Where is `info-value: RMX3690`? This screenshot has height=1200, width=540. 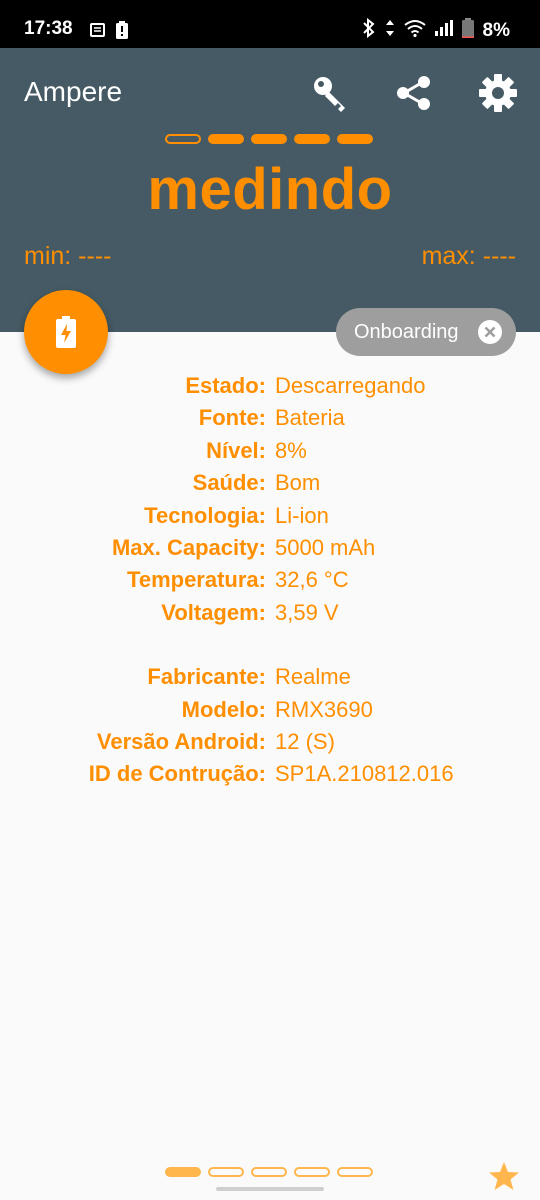
info-value: RMX3690 is located at coordinates (324, 709).